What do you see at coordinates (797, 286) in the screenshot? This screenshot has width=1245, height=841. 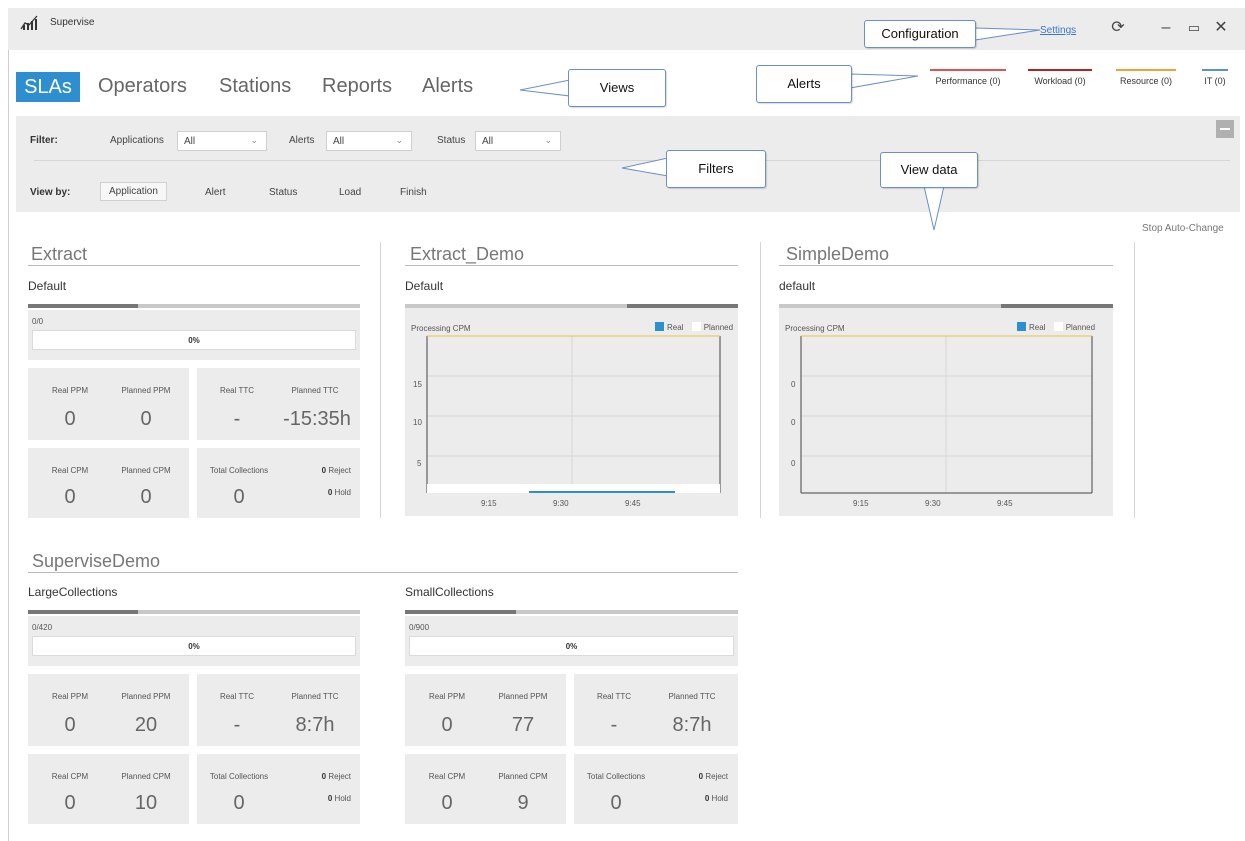 I see `sla-name: default` at bounding box center [797, 286].